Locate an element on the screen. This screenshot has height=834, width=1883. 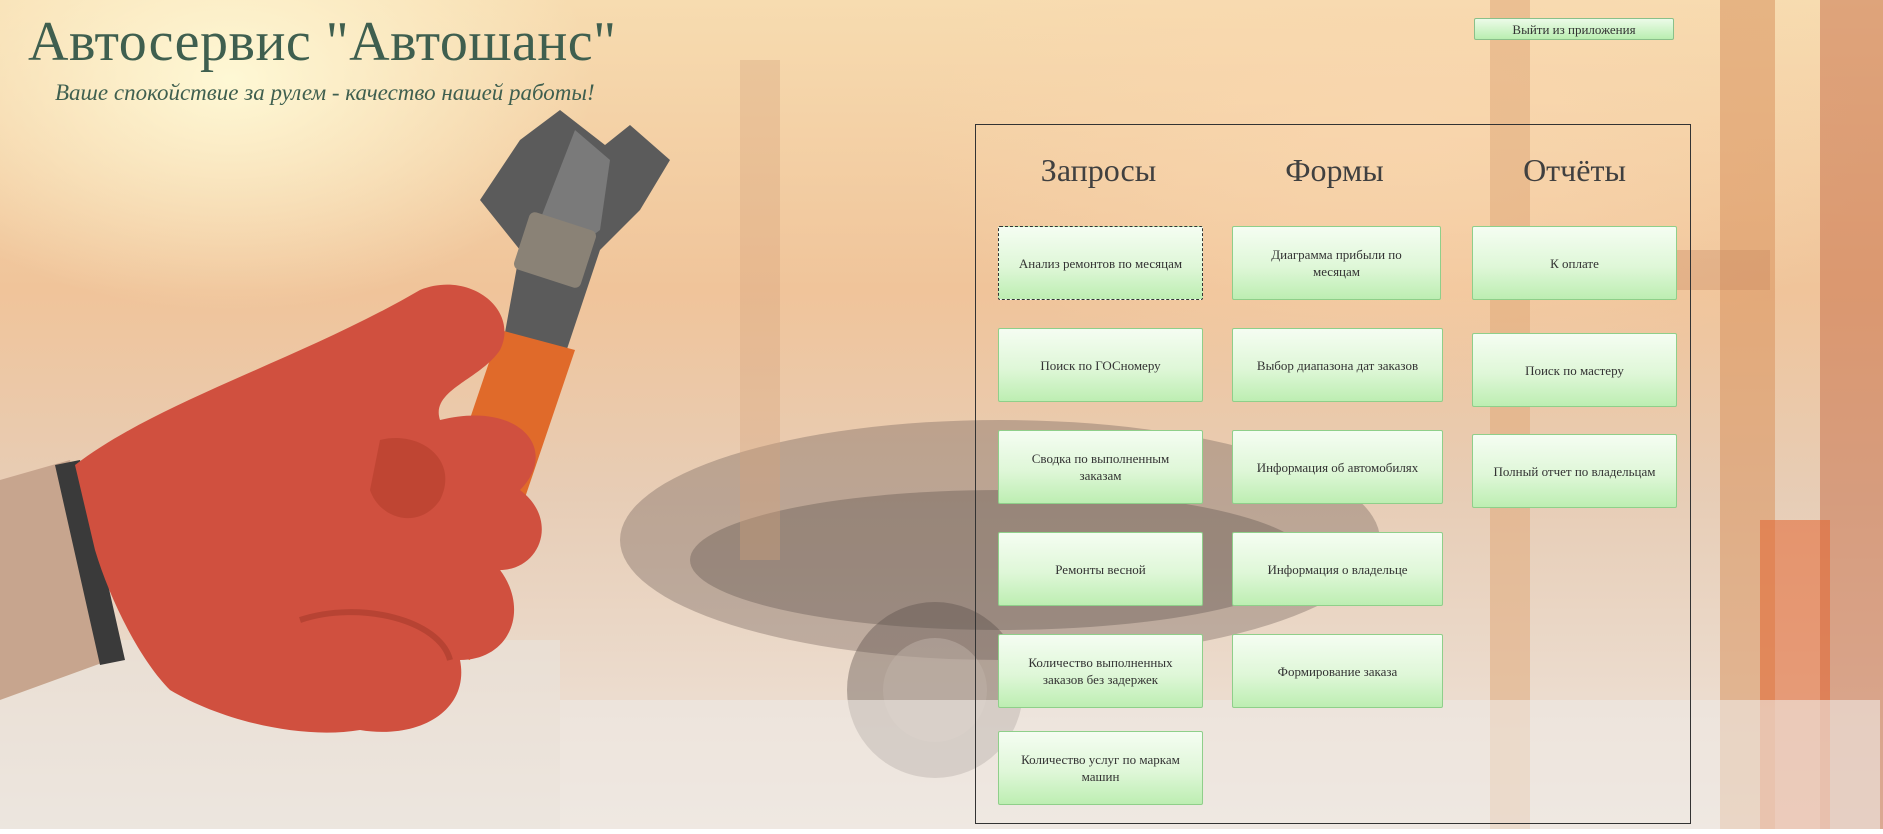
forms-heading: Формы is located at coordinates (1334, 170).